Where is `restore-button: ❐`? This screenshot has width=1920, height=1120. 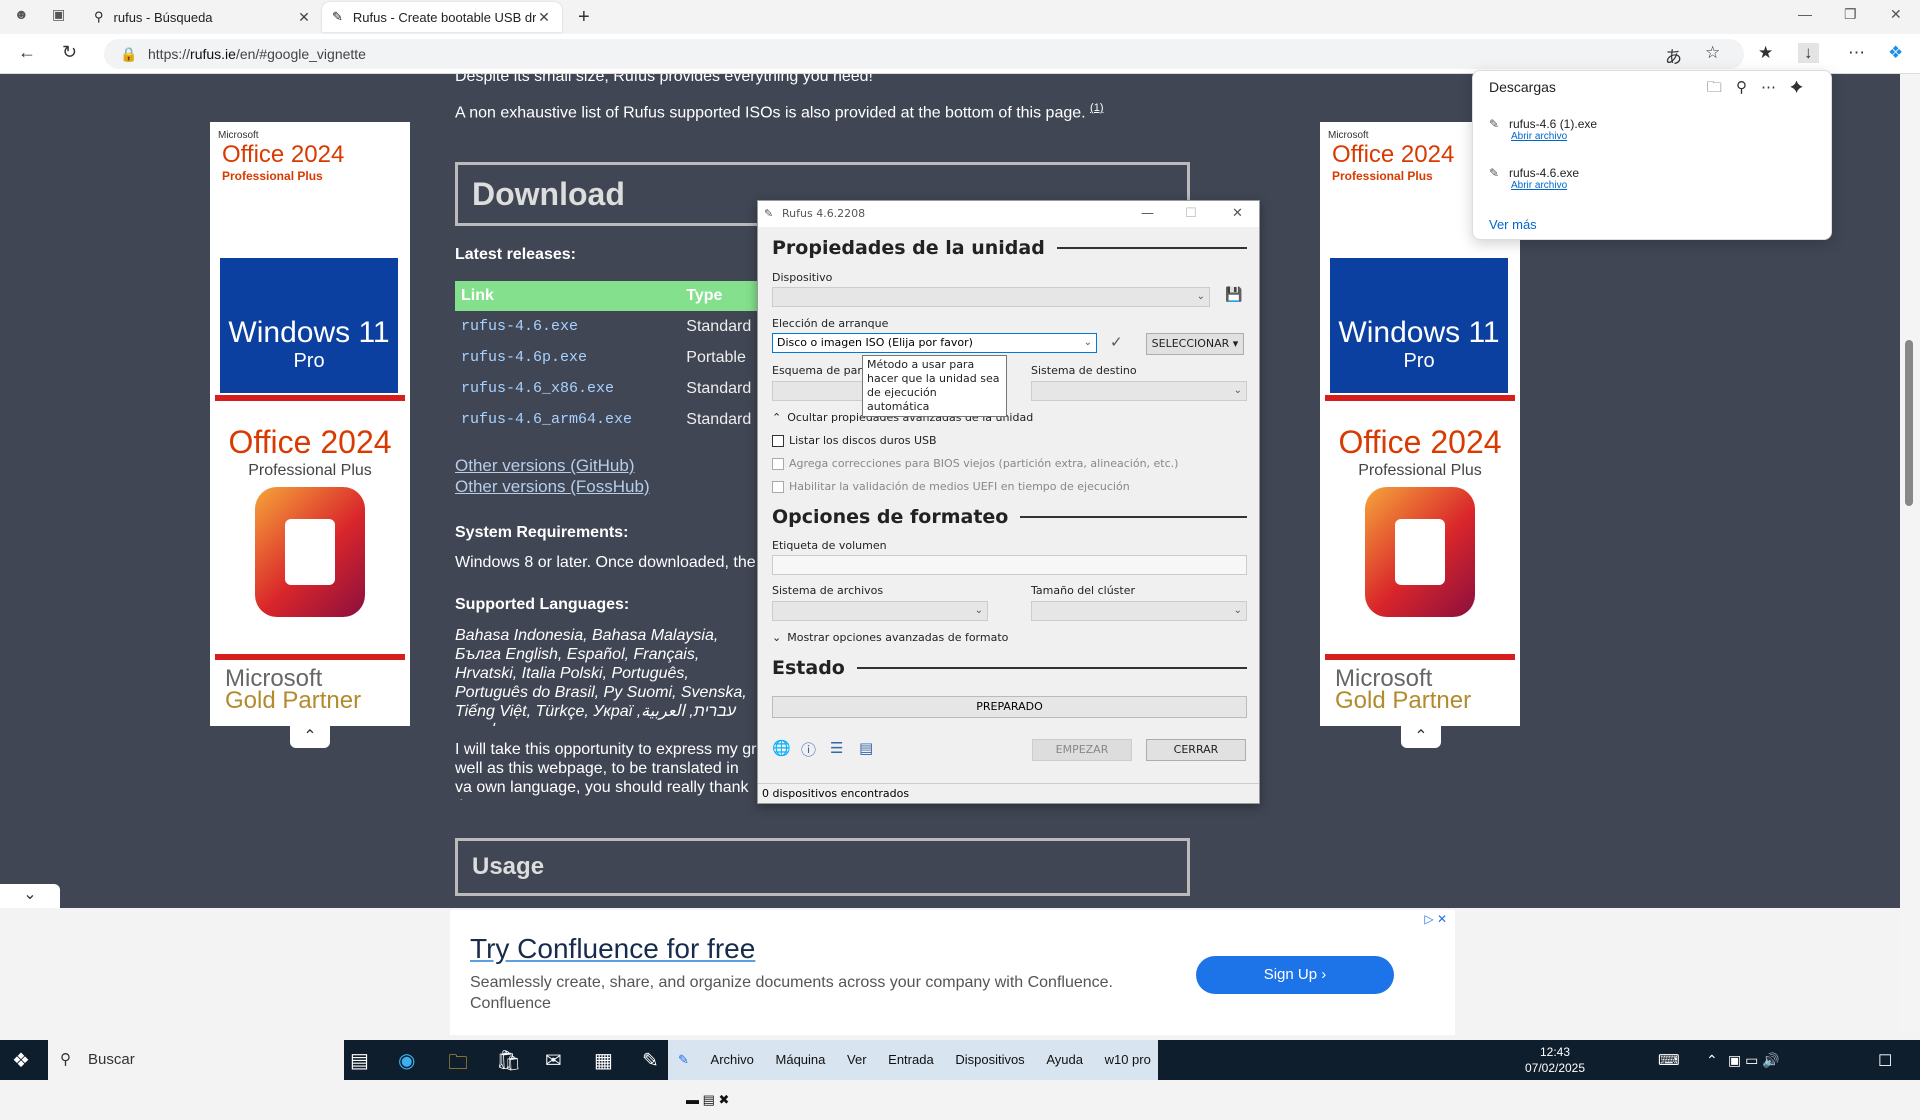
restore-button: ❐ is located at coordinates (1850, 14).